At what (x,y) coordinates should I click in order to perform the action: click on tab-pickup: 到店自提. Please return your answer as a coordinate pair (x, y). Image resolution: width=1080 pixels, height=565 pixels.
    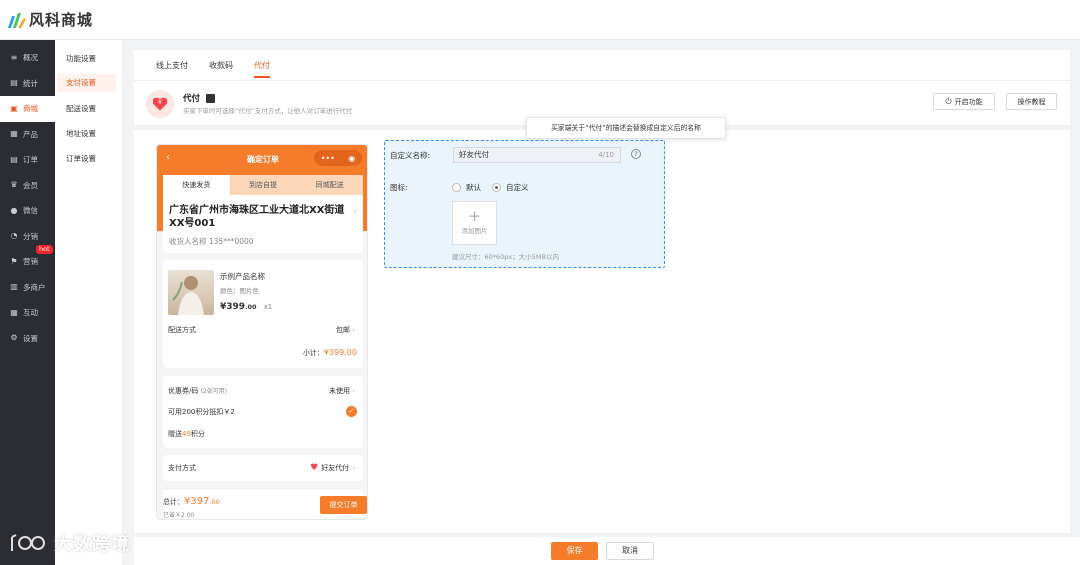
    Looking at the image, I should click on (263, 185).